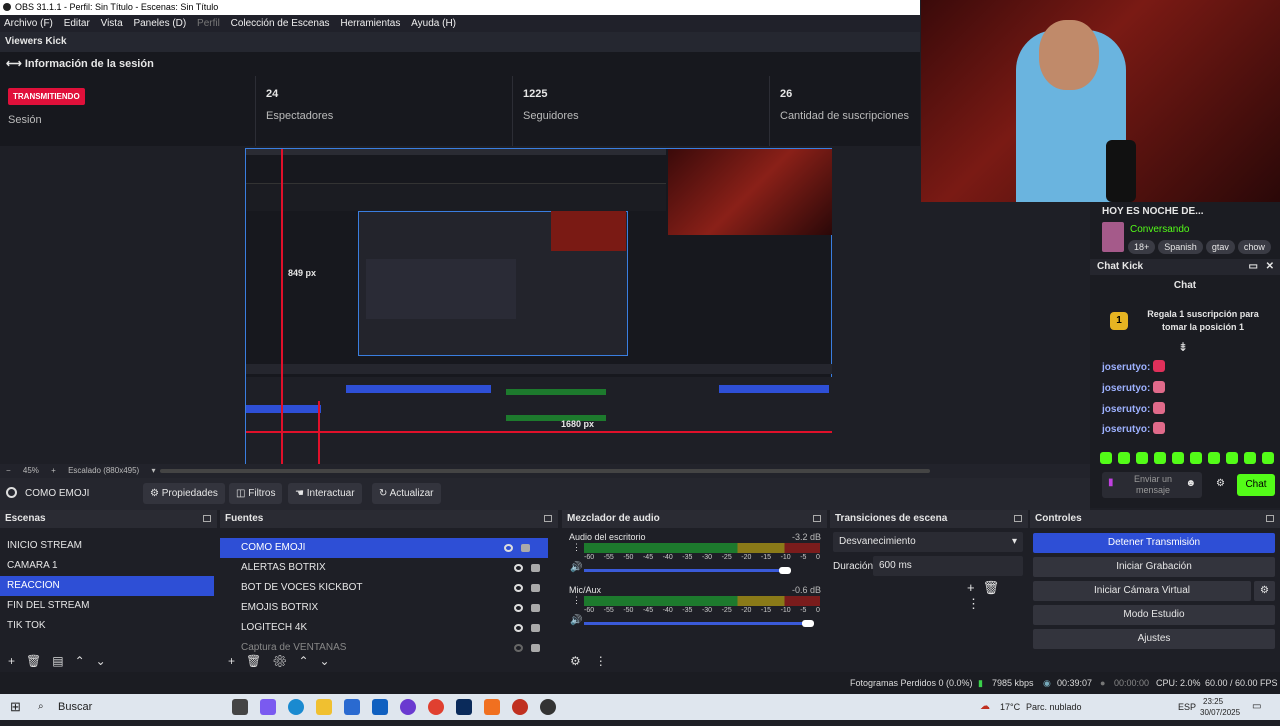 This screenshot has width=1280, height=726. What do you see at coordinates (977, 603) in the screenshot?
I see `more-icon: ⋮` at bounding box center [977, 603].